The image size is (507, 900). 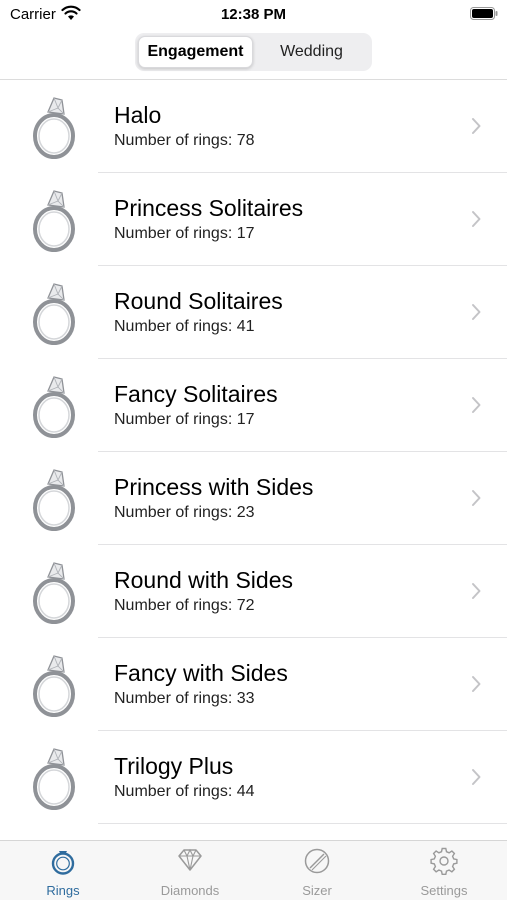 What do you see at coordinates (317, 890) in the screenshot?
I see `tab-label-sizer: Sizer` at bounding box center [317, 890].